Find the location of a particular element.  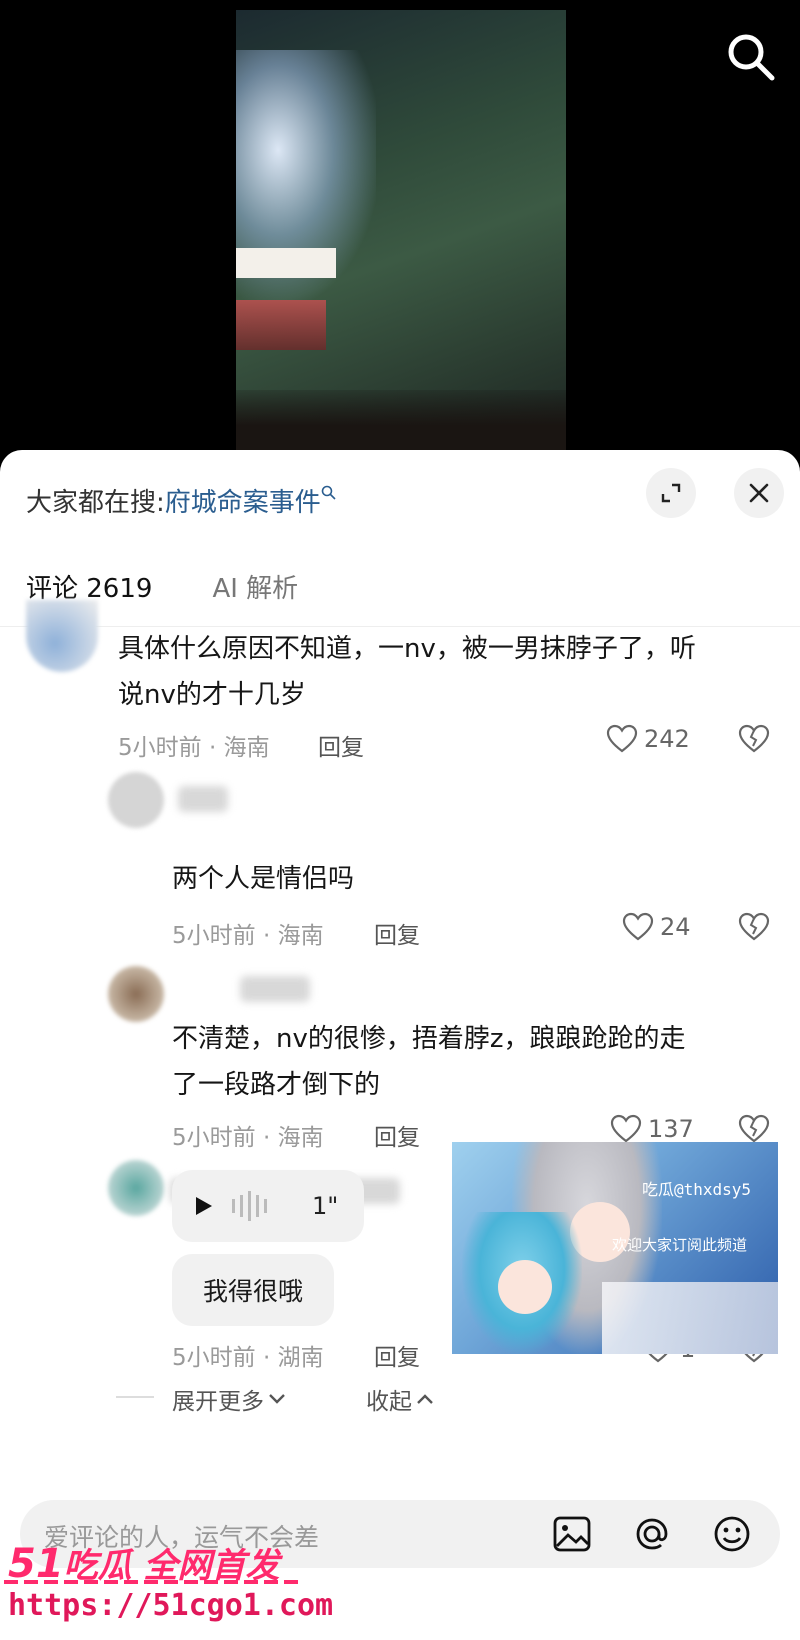

voice-duration: 1" is located at coordinates (325, 1206).